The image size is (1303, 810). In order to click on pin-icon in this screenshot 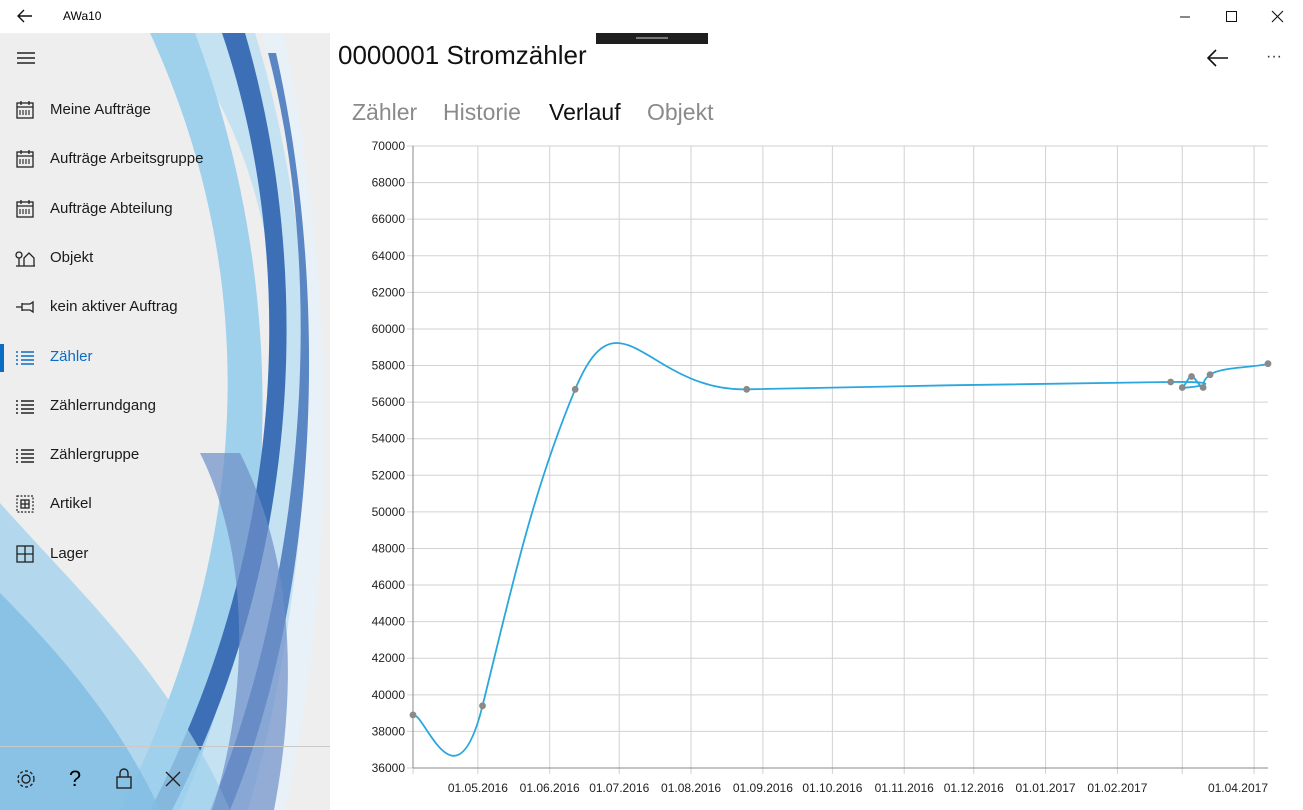, I will do `click(25, 307)`.